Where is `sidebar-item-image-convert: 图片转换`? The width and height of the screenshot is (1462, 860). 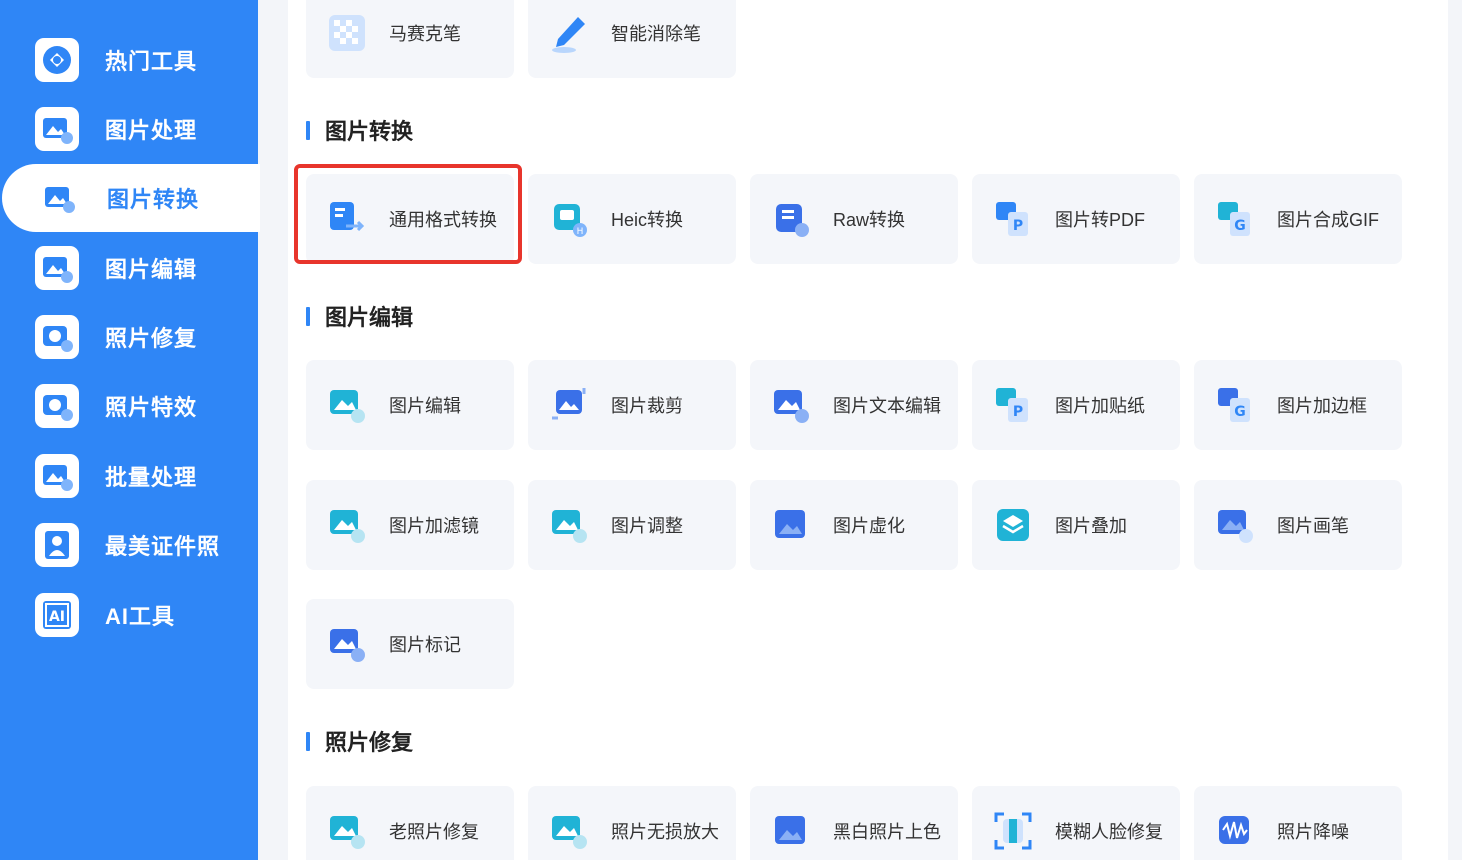
sidebar-item-image-convert: 图片转换 is located at coordinates (131, 198).